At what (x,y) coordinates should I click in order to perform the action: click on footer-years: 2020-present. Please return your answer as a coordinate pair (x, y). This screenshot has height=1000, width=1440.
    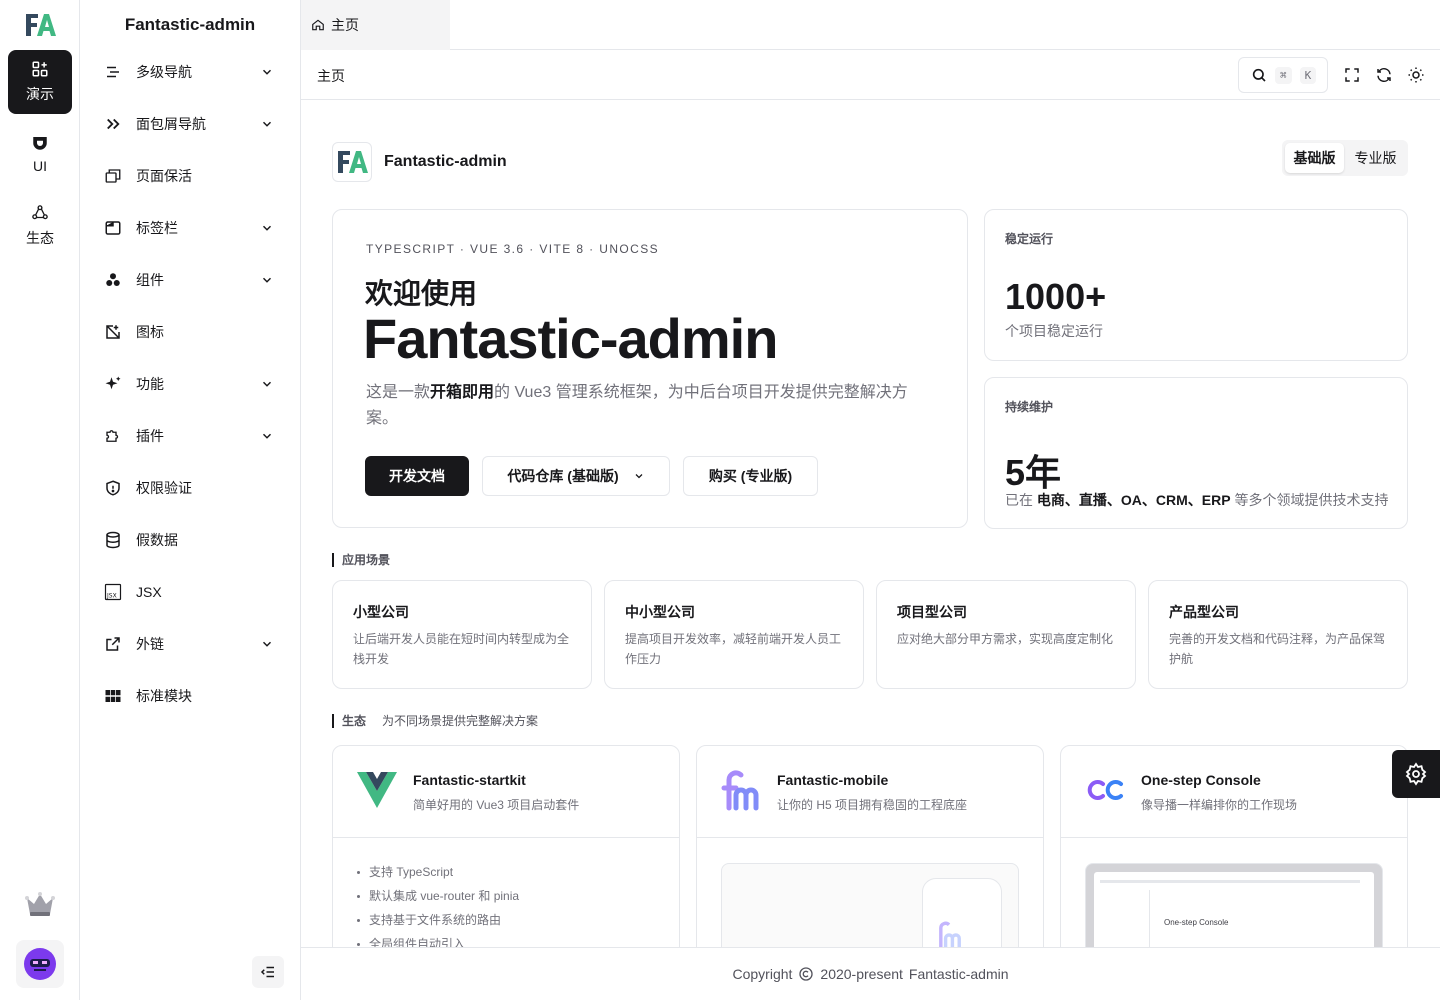
    Looking at the image, I should click on (861, 974).